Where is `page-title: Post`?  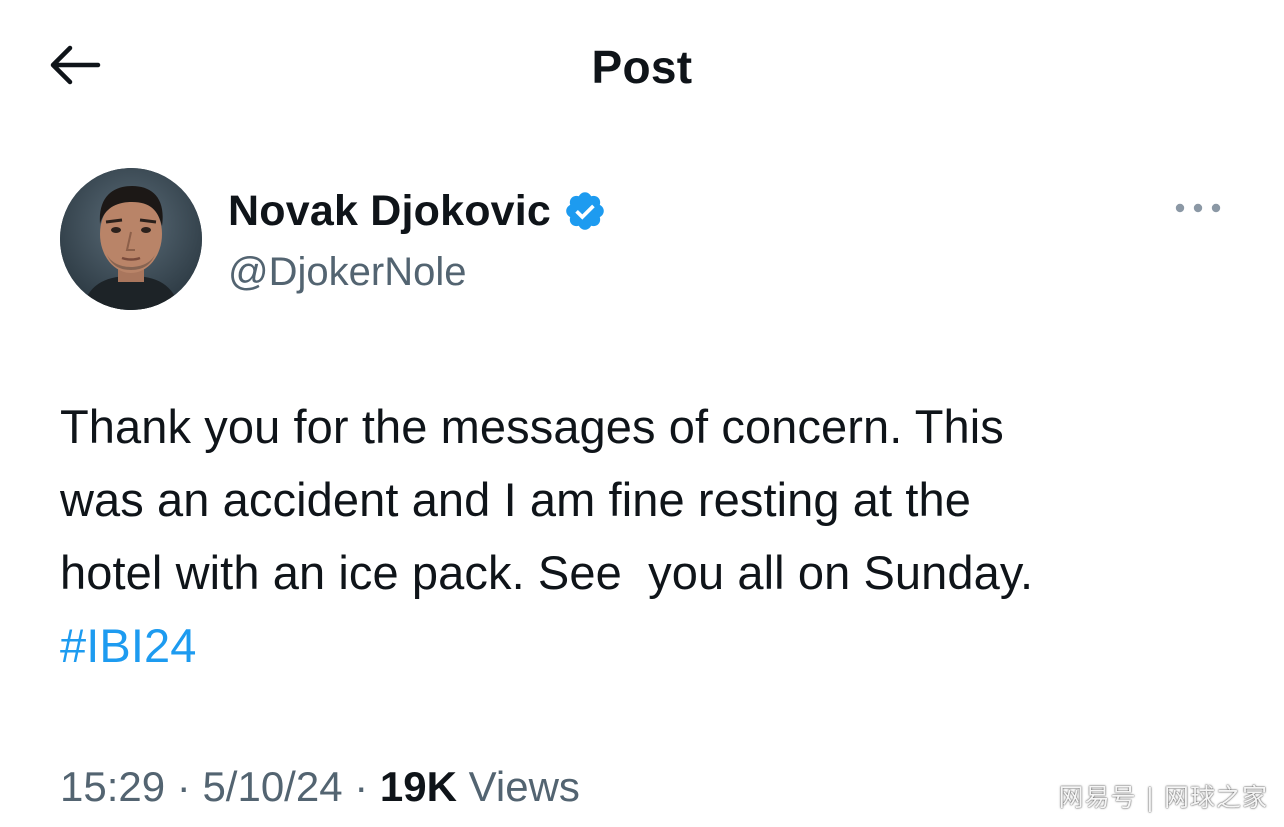
page-title: Post is located at coordinates (642, 67).